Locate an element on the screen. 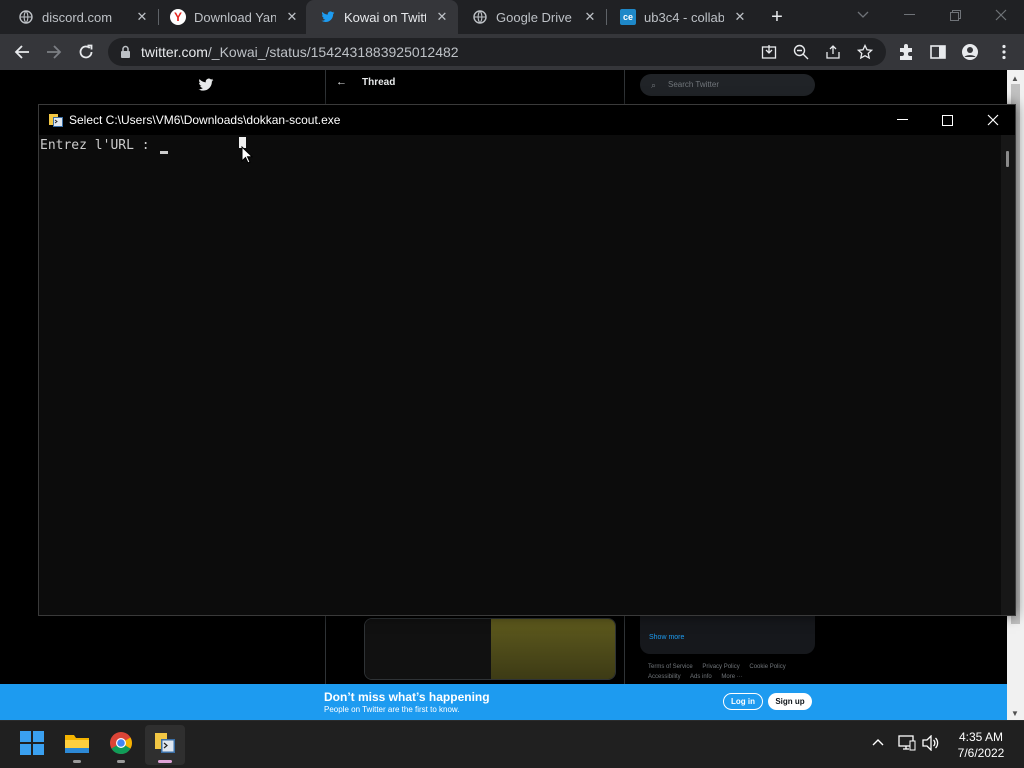  tweet-media-image-right is located at coordinates (553, 649).